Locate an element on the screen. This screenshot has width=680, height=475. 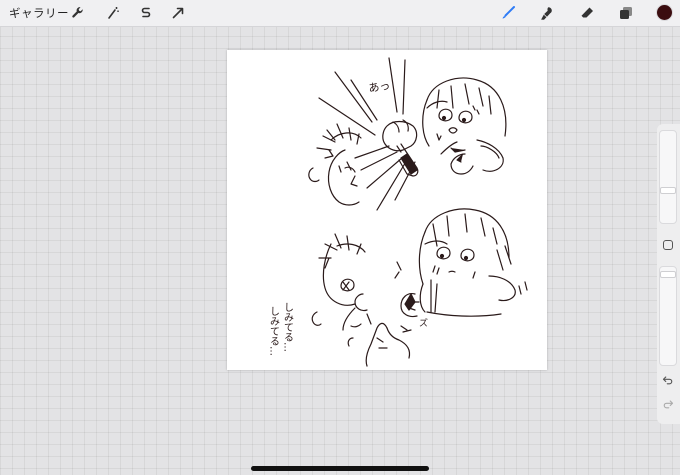
selection-icon is located at coordinates (146, 13).